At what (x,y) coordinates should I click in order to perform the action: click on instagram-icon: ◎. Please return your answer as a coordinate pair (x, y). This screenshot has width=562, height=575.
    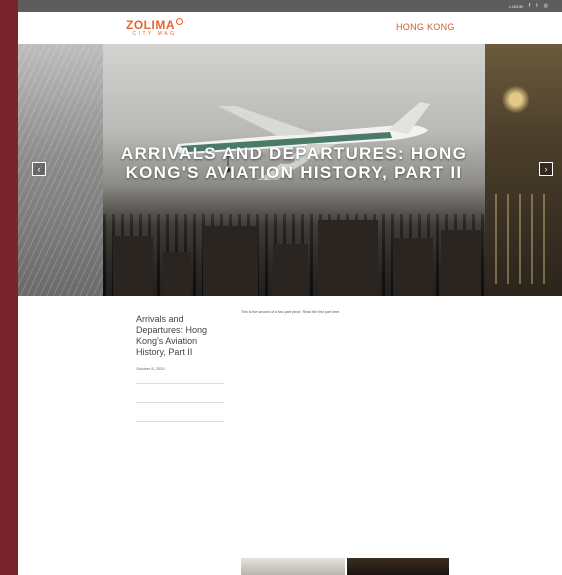
    Looking at the image, I should click on (546, 6).